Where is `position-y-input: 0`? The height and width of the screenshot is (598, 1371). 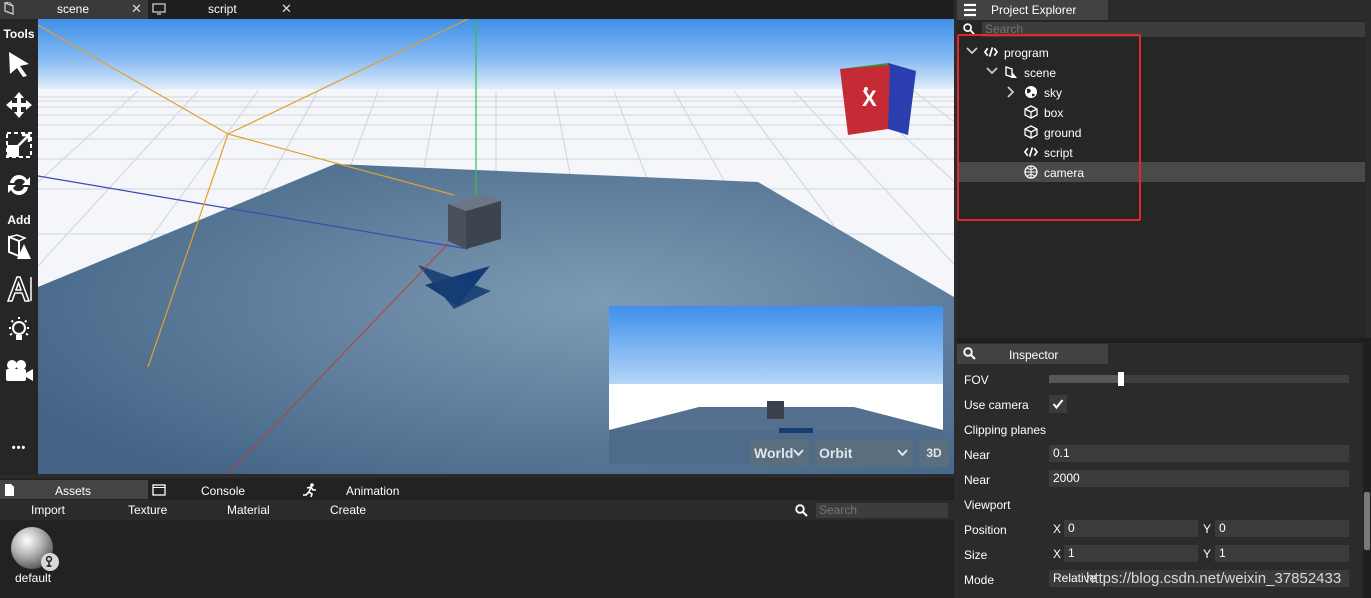
position-y-input: 0 is located at coordinates (1282, 528).